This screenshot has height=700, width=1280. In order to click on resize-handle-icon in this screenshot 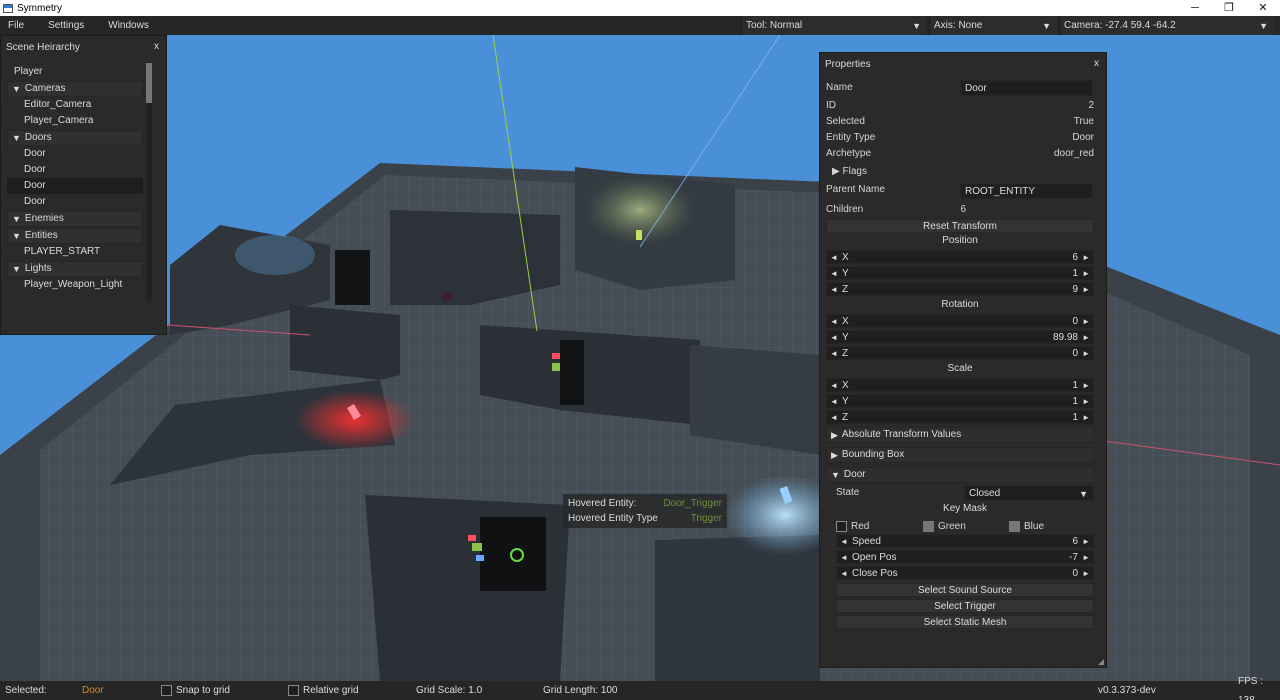, I will do `click(1101, 662)`.